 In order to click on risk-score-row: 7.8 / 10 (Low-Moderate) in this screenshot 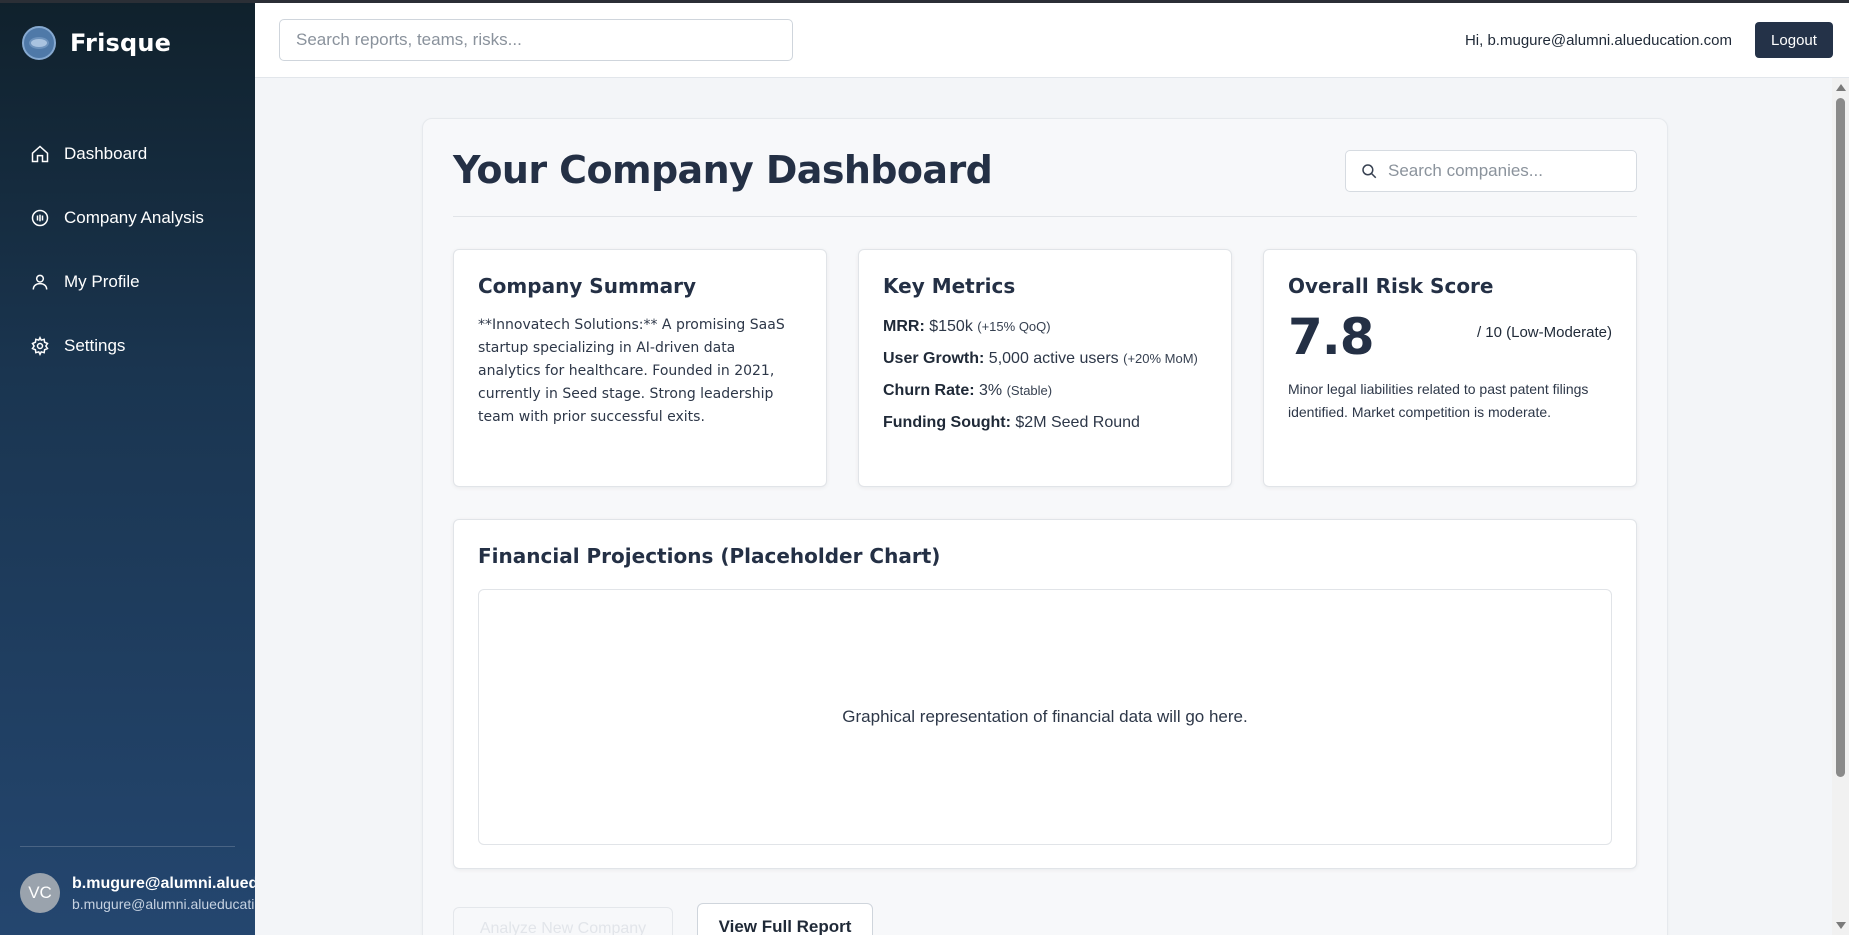, I will do `click(1450, 337)`.